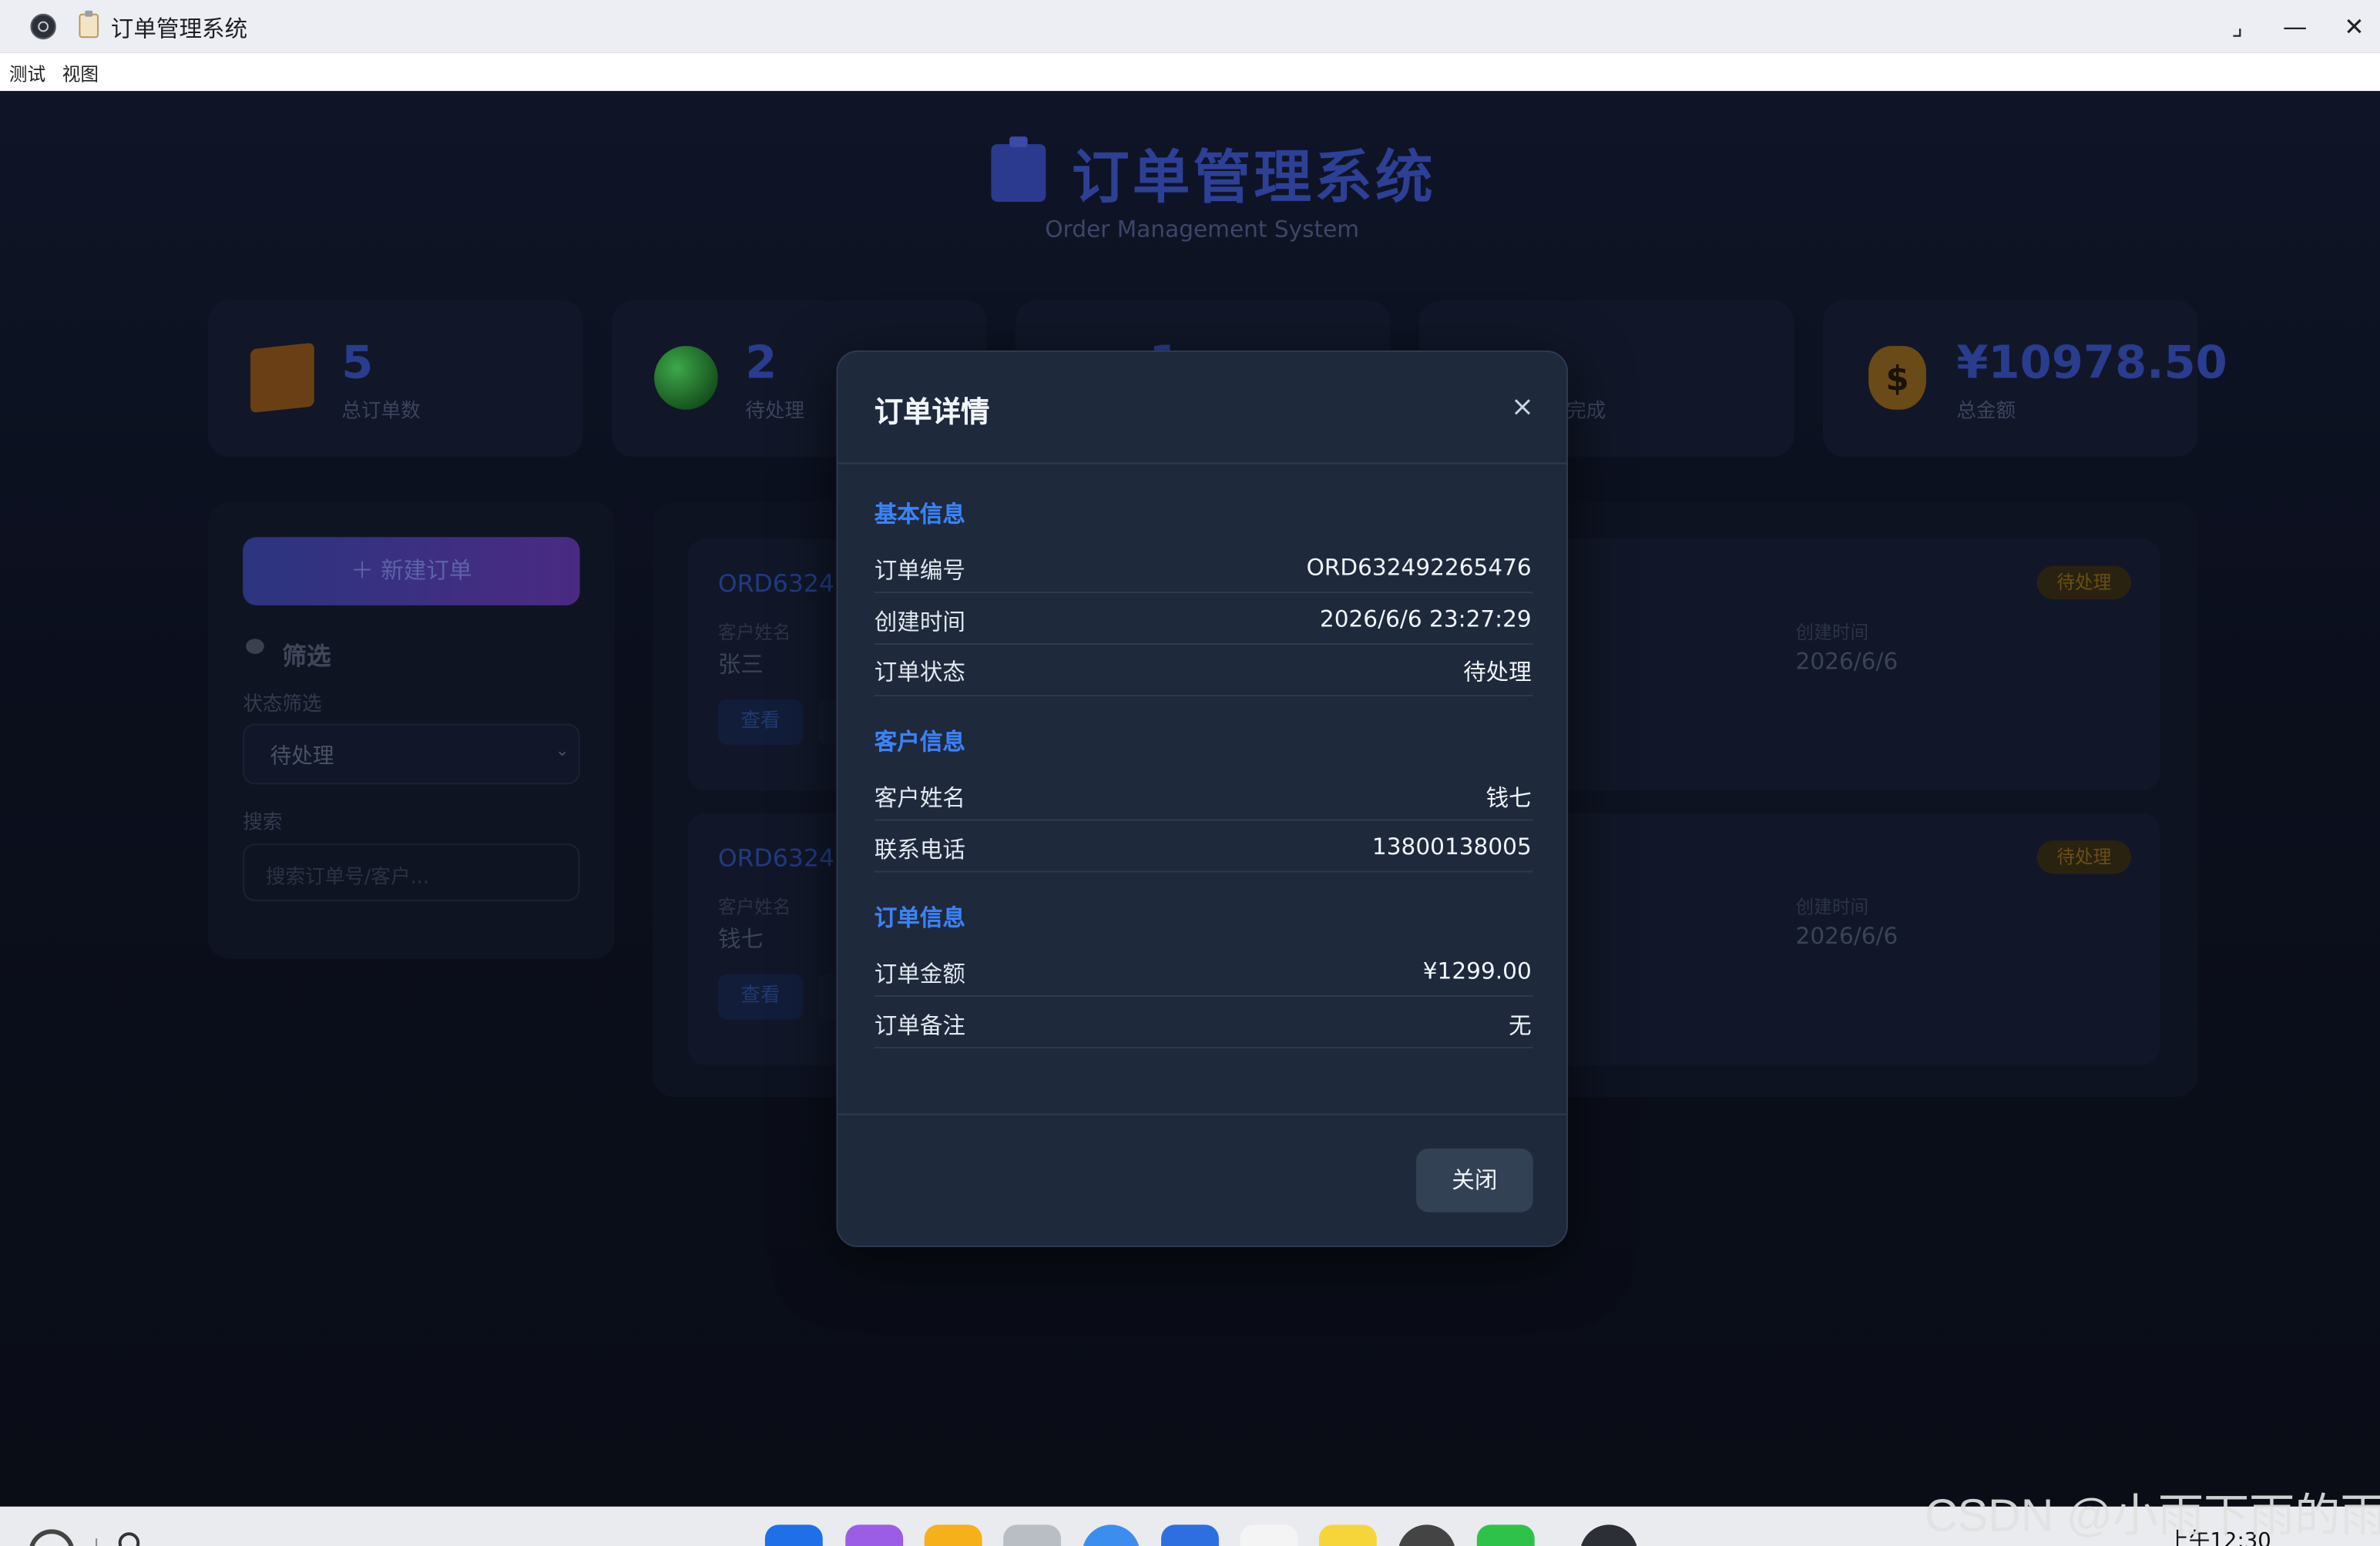  What do you see at coordinates (1419, 567) in the screenshot?
I see `detail-value: ORD632492265476` at bounding box center [1419, 567].